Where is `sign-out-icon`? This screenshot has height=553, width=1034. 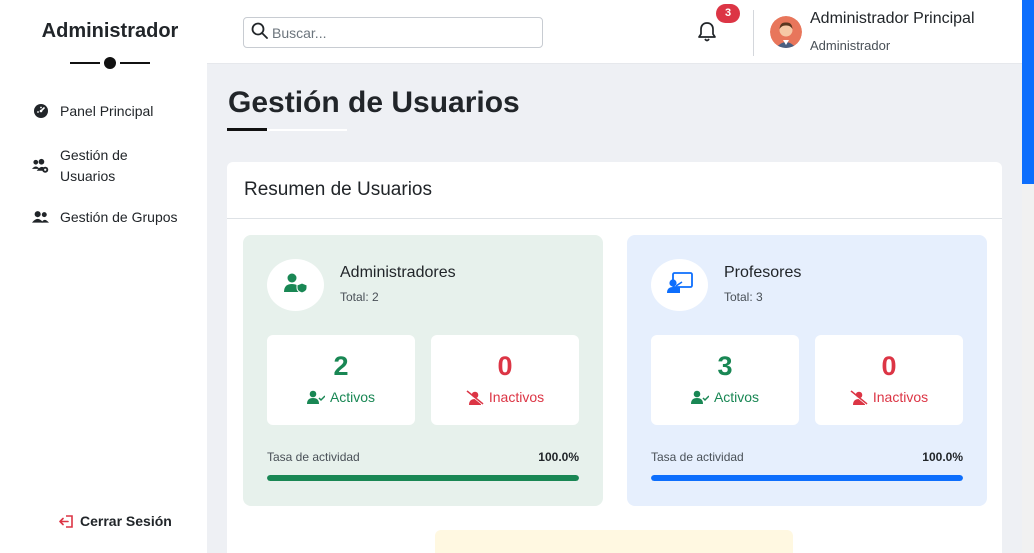 sign-out-icon is located at coordinates (66, 521).